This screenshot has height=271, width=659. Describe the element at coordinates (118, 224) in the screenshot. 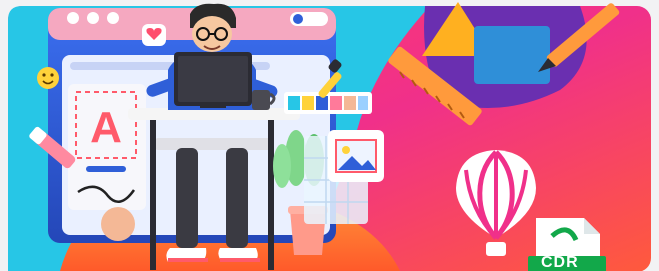

I see `ball-shape` at that location.